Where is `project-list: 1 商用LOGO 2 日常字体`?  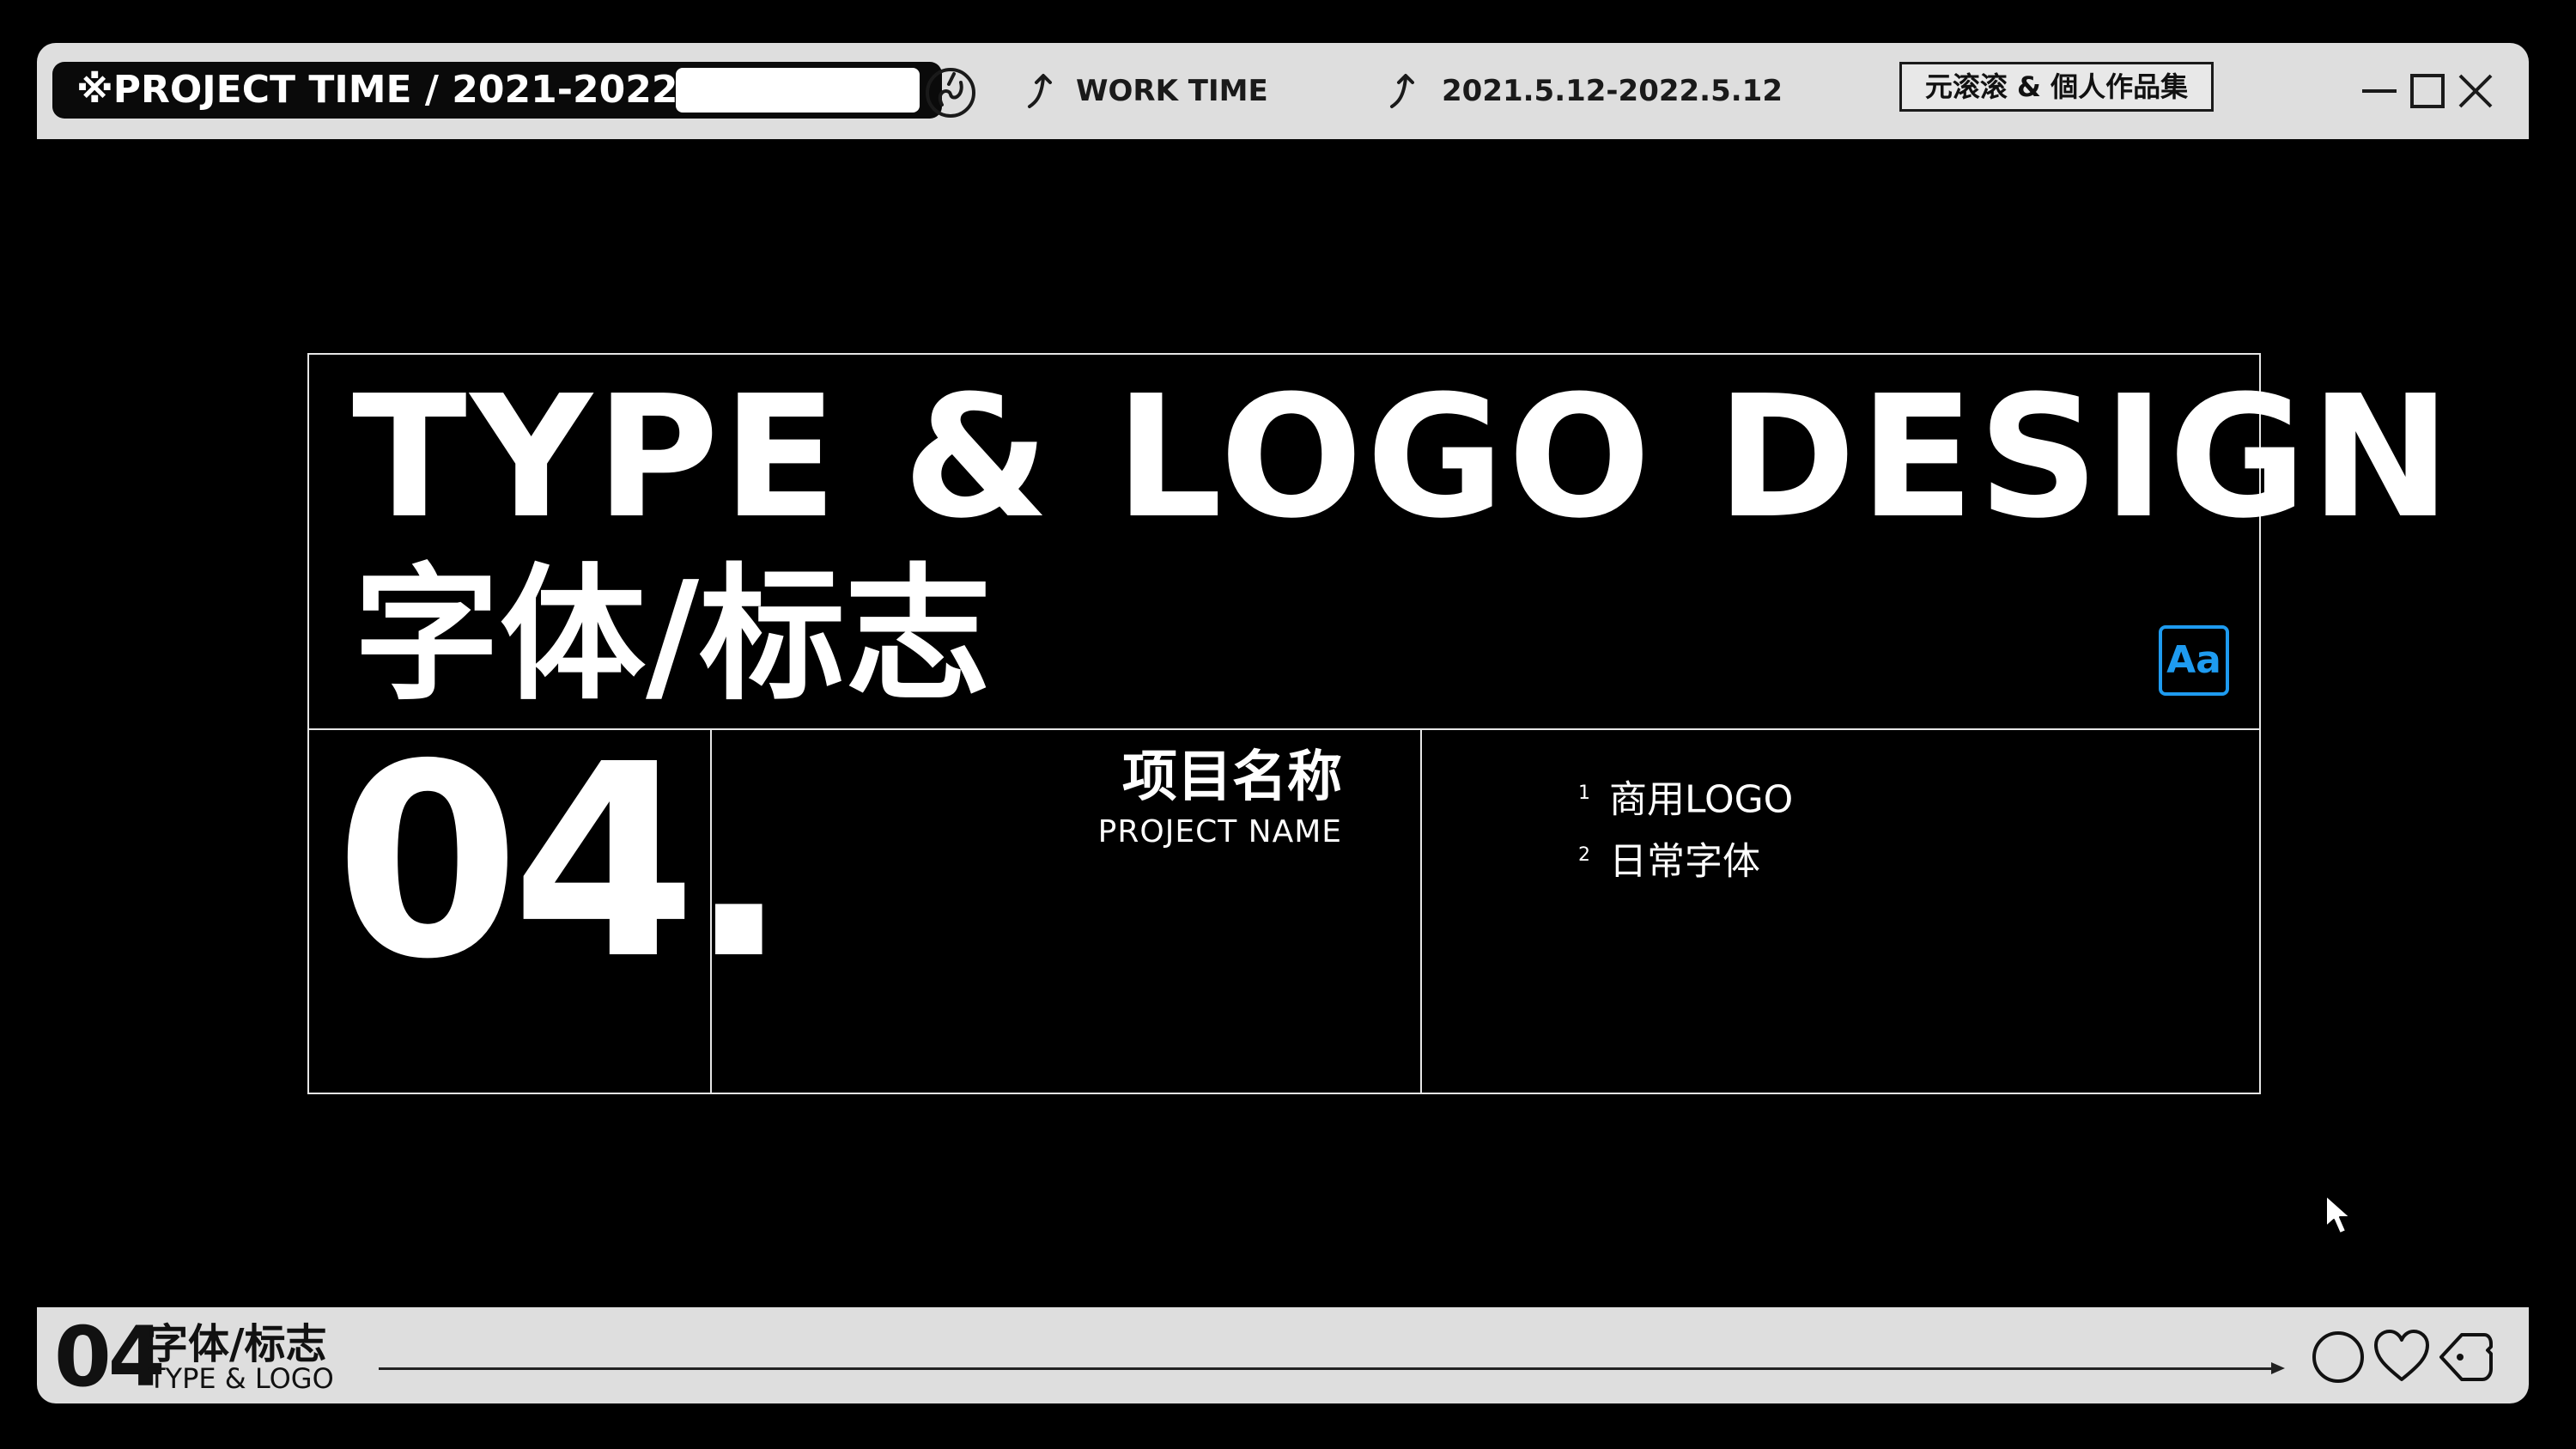 project-list: 1 商用LOGO 2 日常字体 is located at coordinates (1686, 824).